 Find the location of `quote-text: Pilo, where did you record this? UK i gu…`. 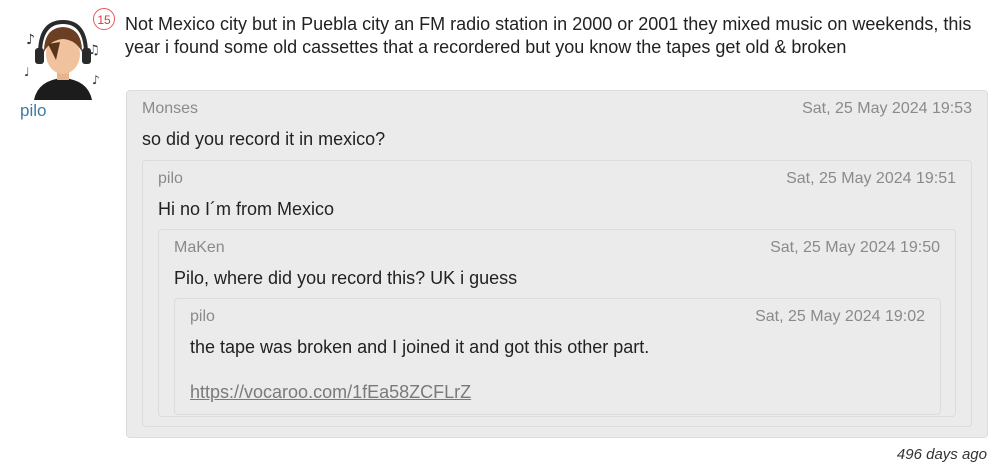

quote-text: Pilo, where did you record this? UK i gu… is located at coordinates (346, 278).